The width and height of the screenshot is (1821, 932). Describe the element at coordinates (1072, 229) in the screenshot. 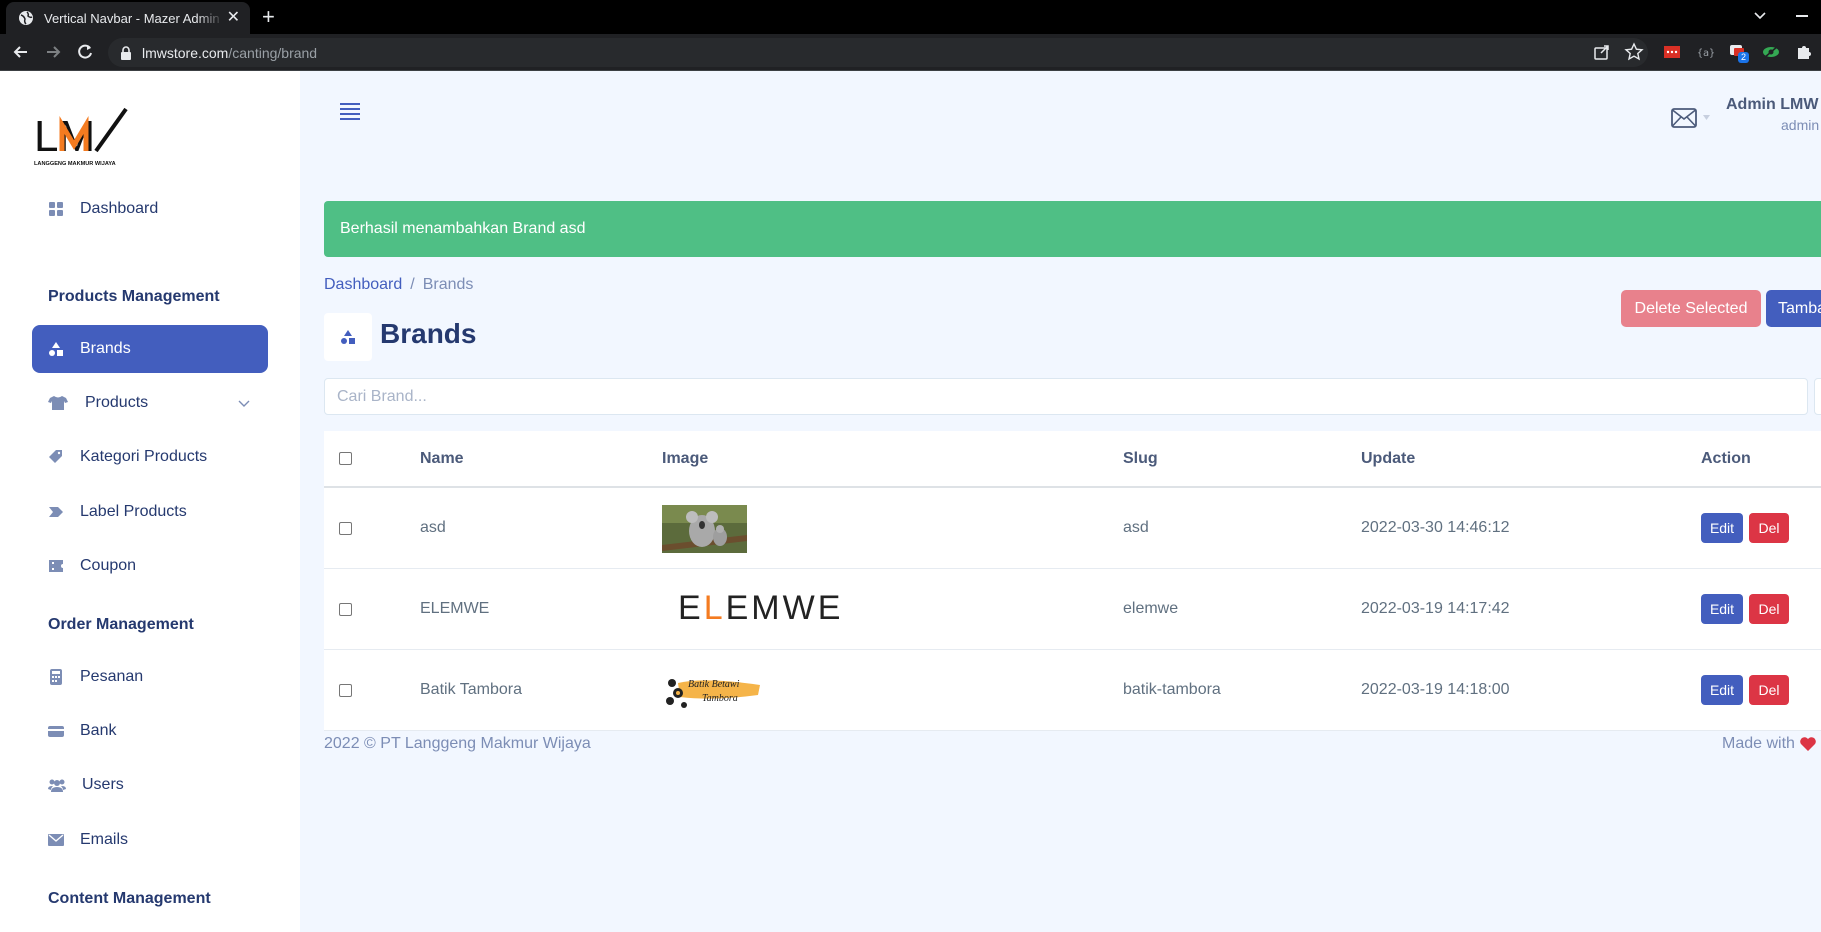

I see `success-alert: Berhasil menambahkan Brand asd` at that location.